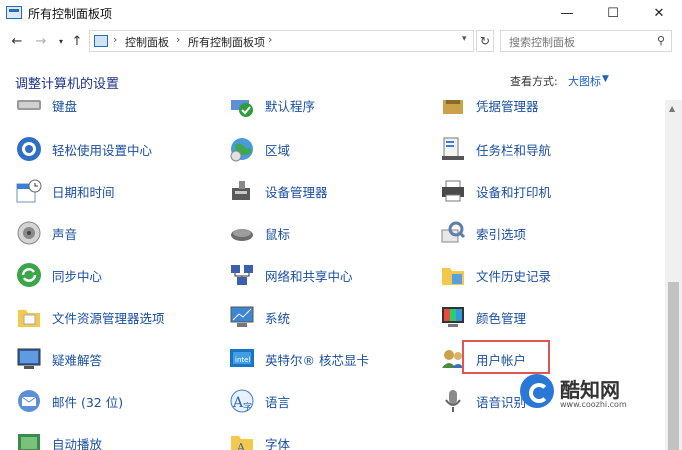 This screenshot has height=450, width=682. I want to click on item-label: 日期和时间, so click(83, 192).